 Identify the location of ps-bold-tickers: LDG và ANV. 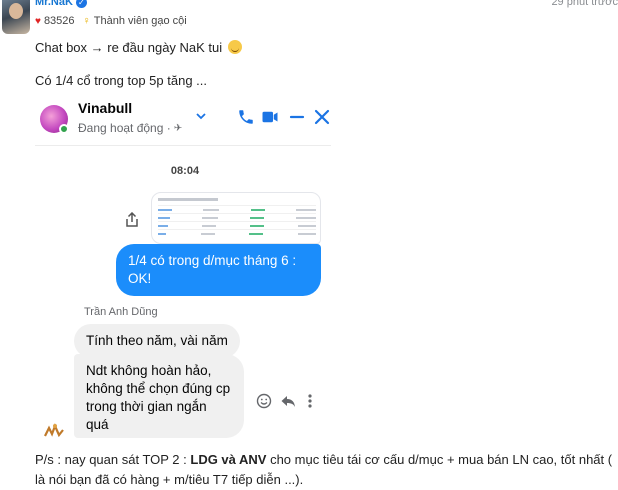
(228, 459).